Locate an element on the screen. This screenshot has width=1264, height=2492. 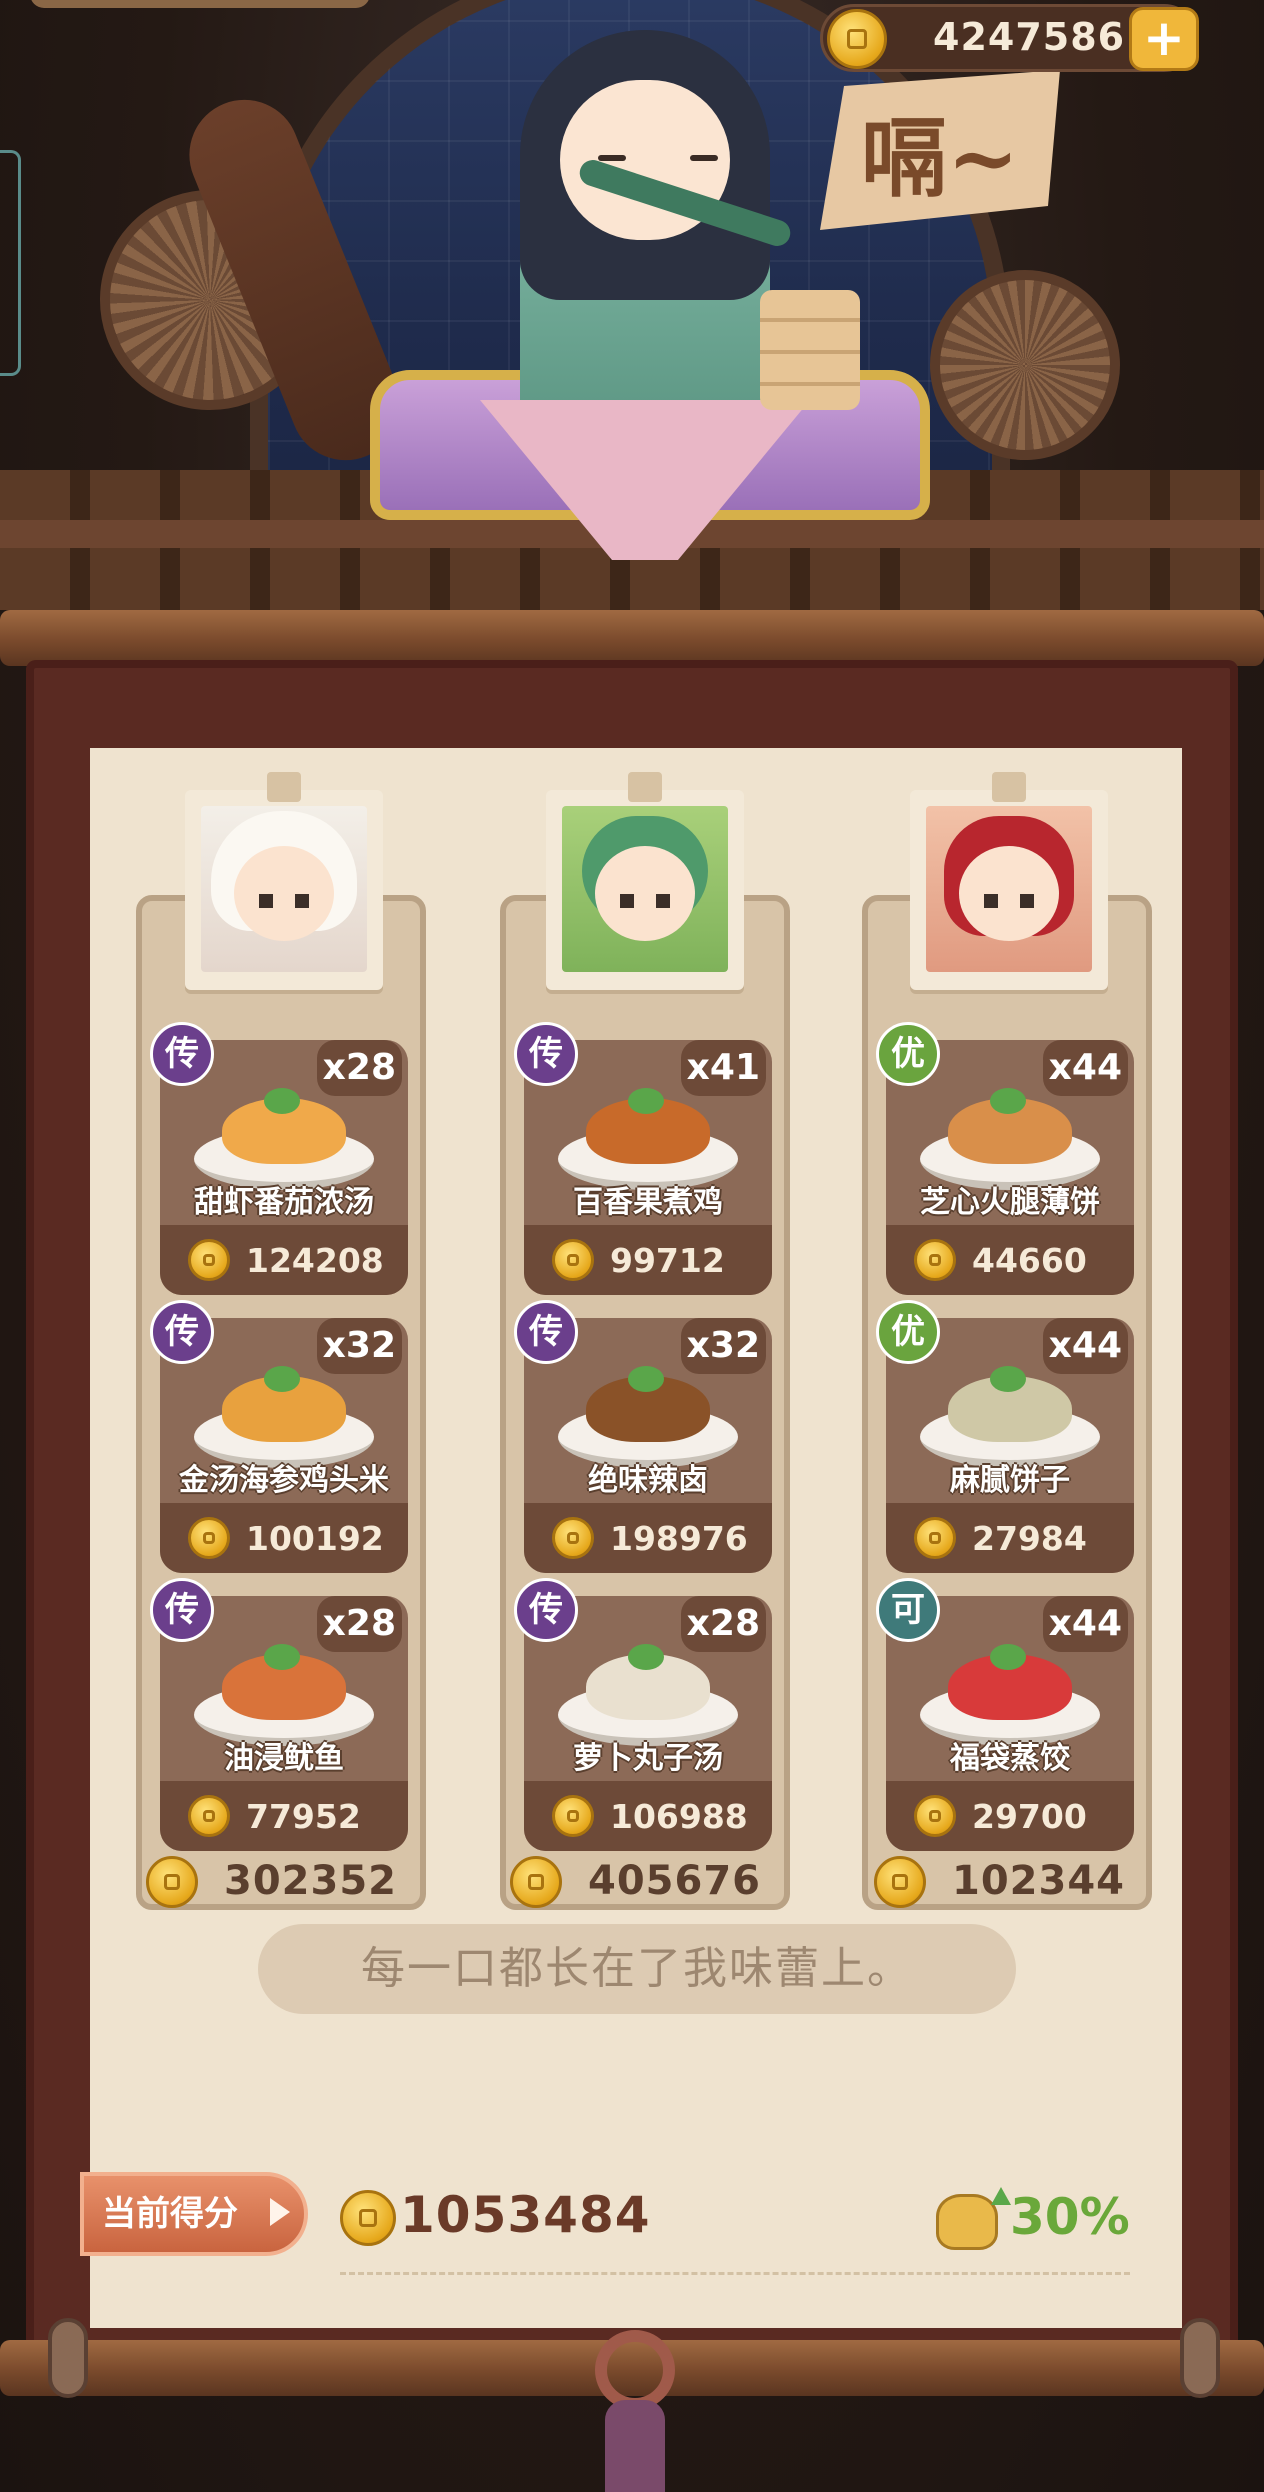
dish-name: 萝卜丸子汤 is located at coordinates (648, 1758).